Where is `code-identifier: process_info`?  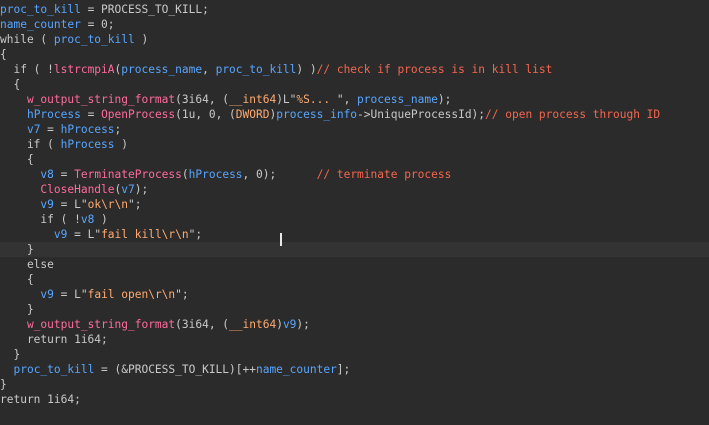
code-identifier: process_info is located at coordinates (317, 114).